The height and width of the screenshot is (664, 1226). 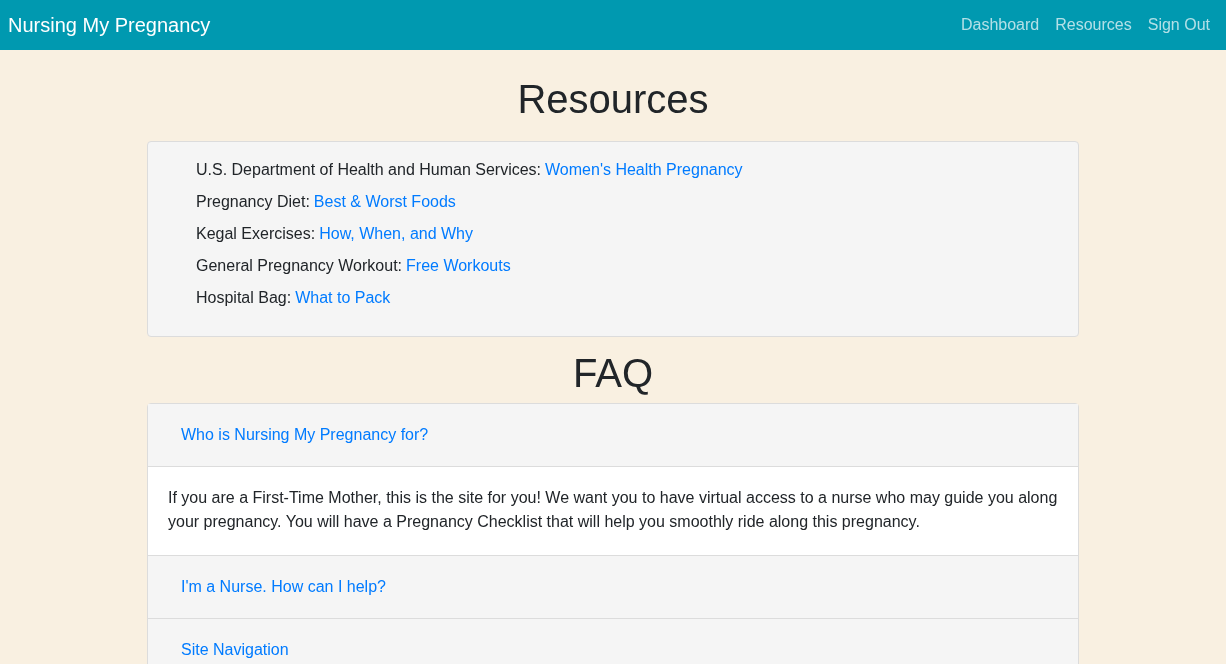 I want to click on resource-link: How, When, and Why, so click(x=396, y=234).